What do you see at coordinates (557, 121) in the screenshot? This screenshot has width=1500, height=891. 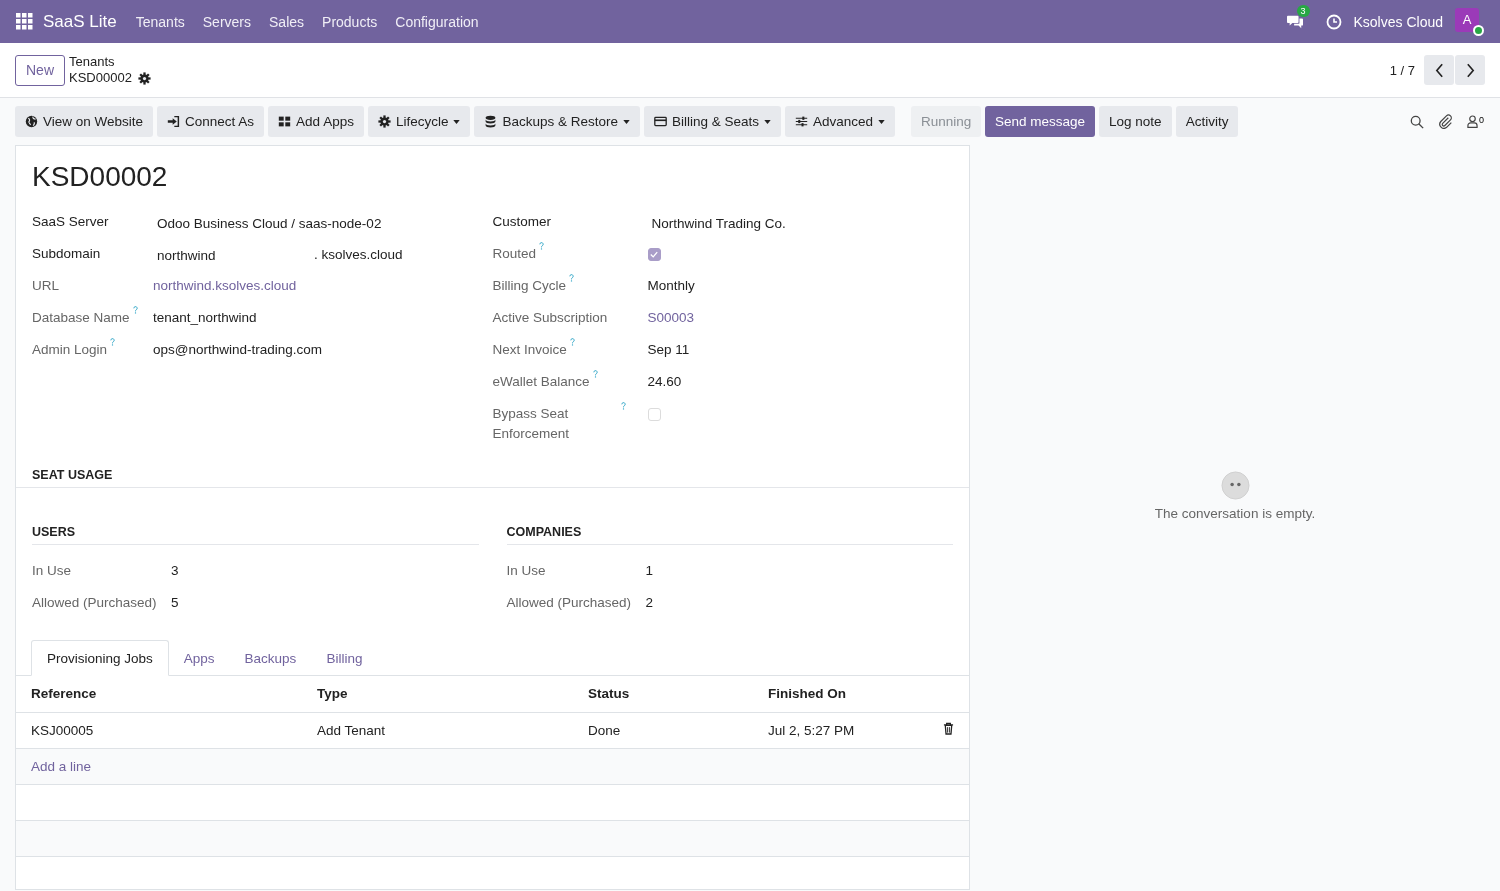 I see `dropdown-button: Backups & Restore` at bounding box center [557, 121].